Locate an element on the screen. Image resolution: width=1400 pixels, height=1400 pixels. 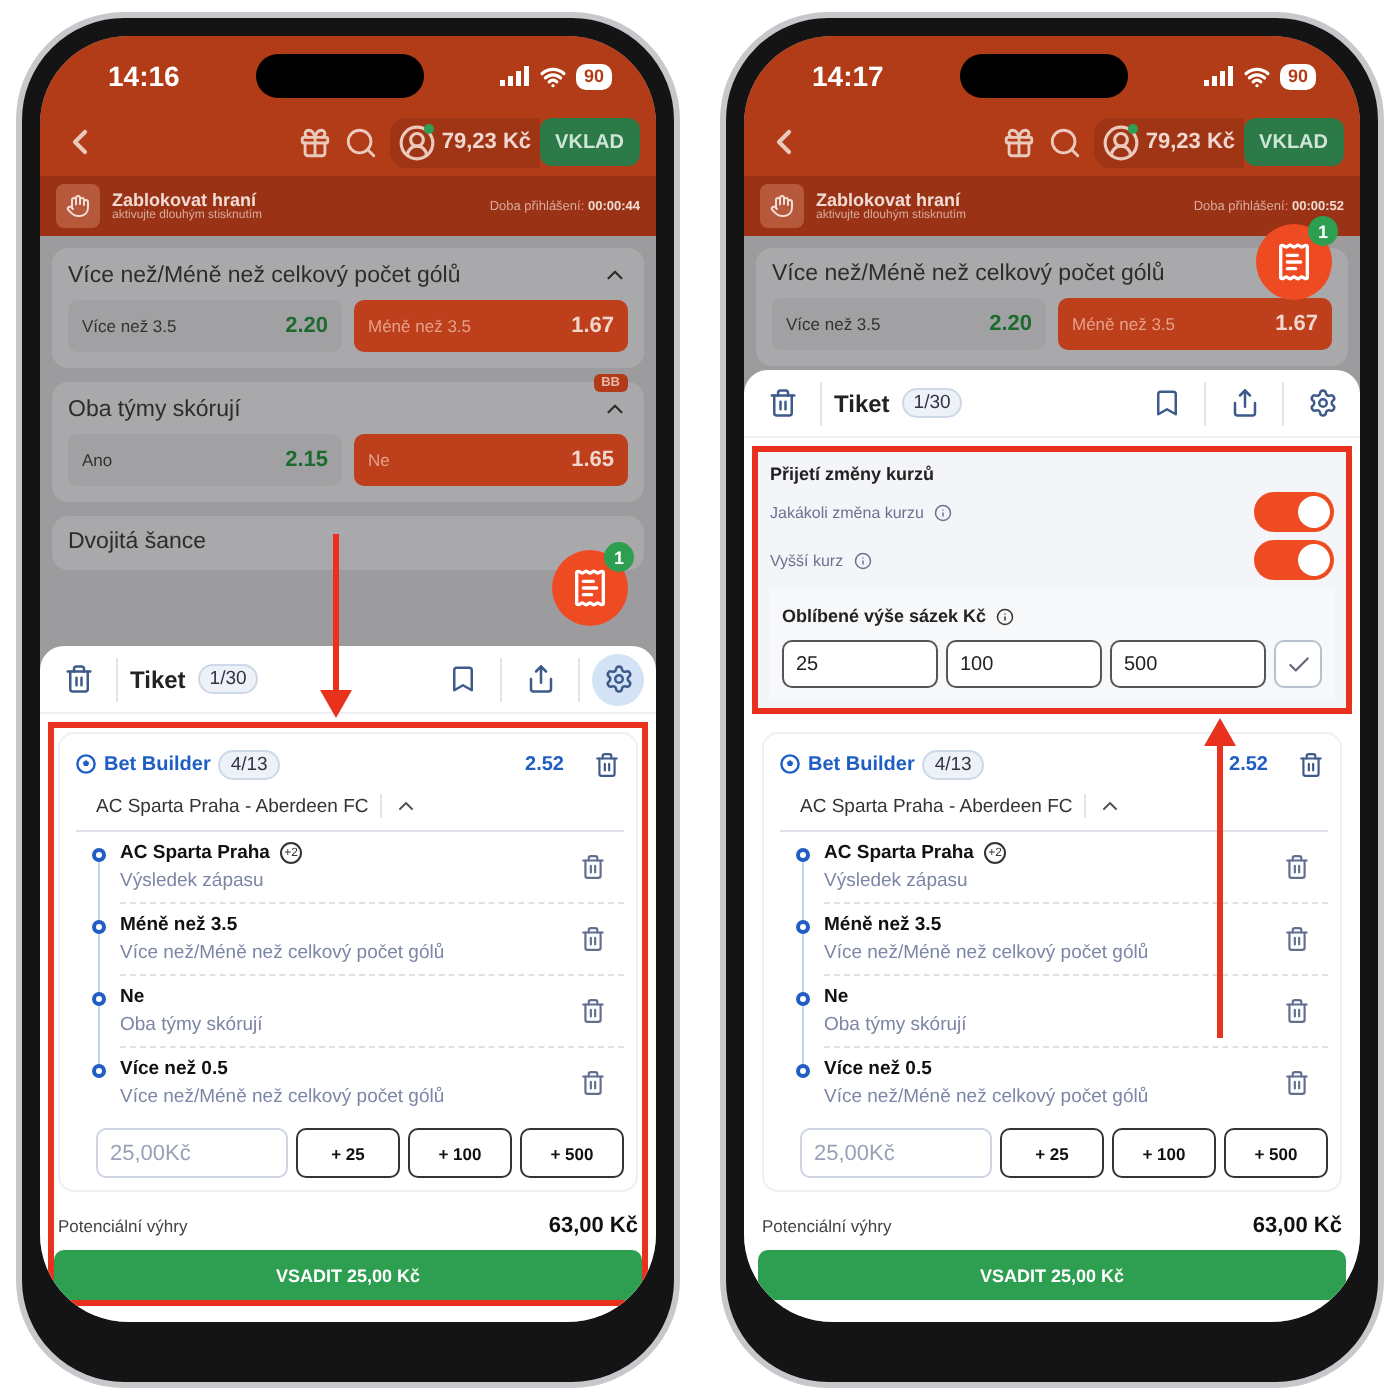
settings-title: Přijetí změny kurzů is located at coordinates (853, 474).